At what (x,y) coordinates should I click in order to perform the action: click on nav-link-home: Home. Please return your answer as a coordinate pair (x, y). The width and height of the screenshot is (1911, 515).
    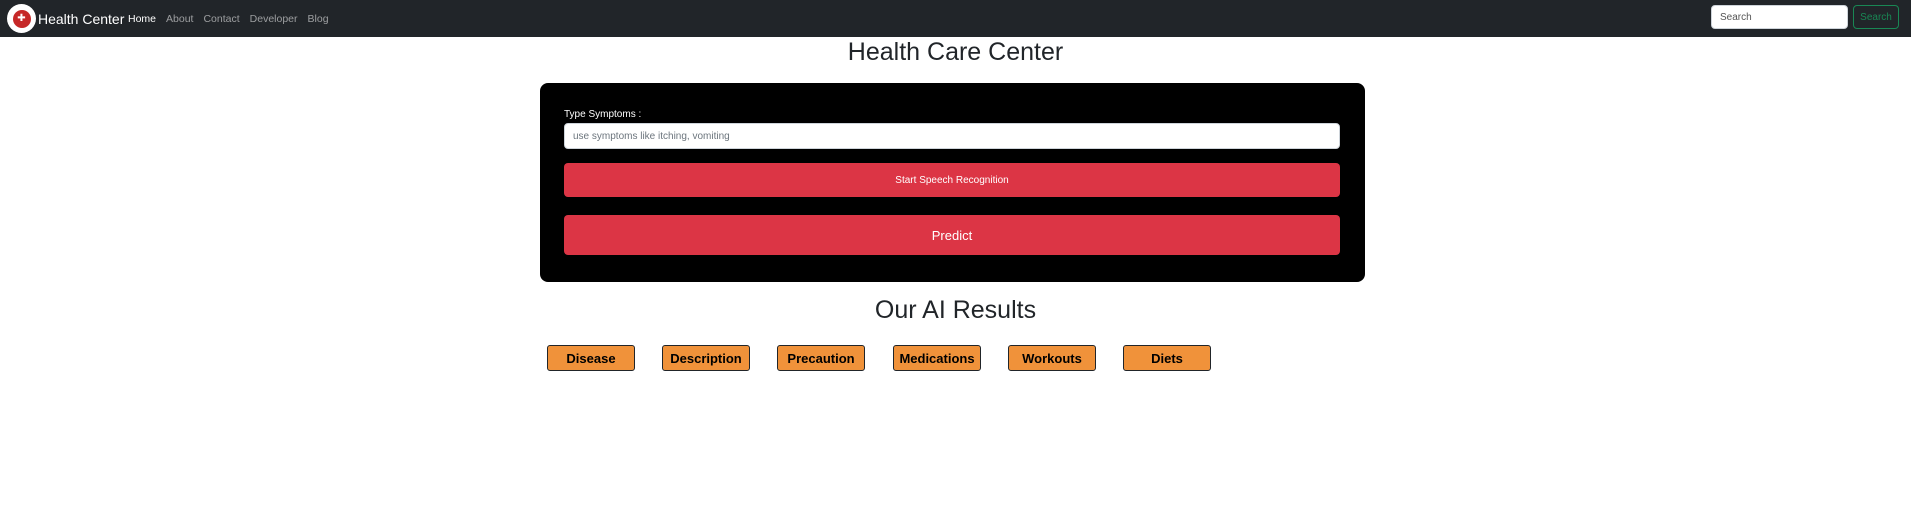
    Looking at the image, I should click on (142, 19).